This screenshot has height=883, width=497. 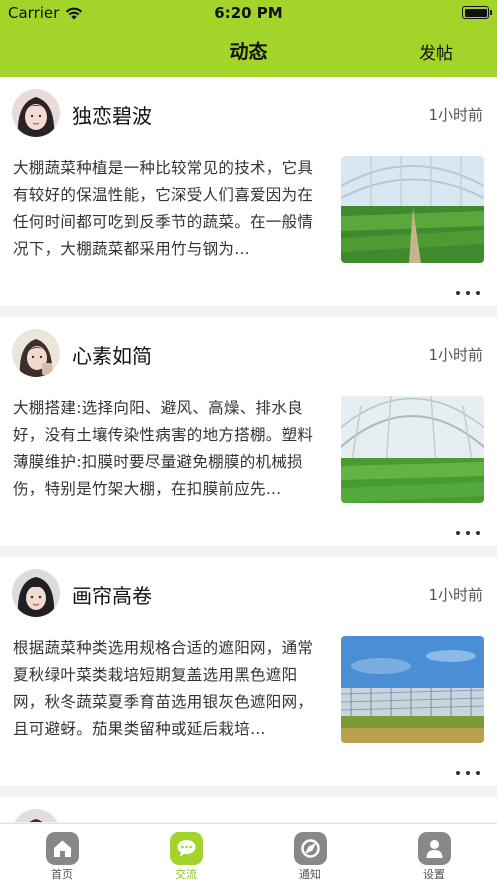 I want to click on battery-icon, so click(x=477, y=12).